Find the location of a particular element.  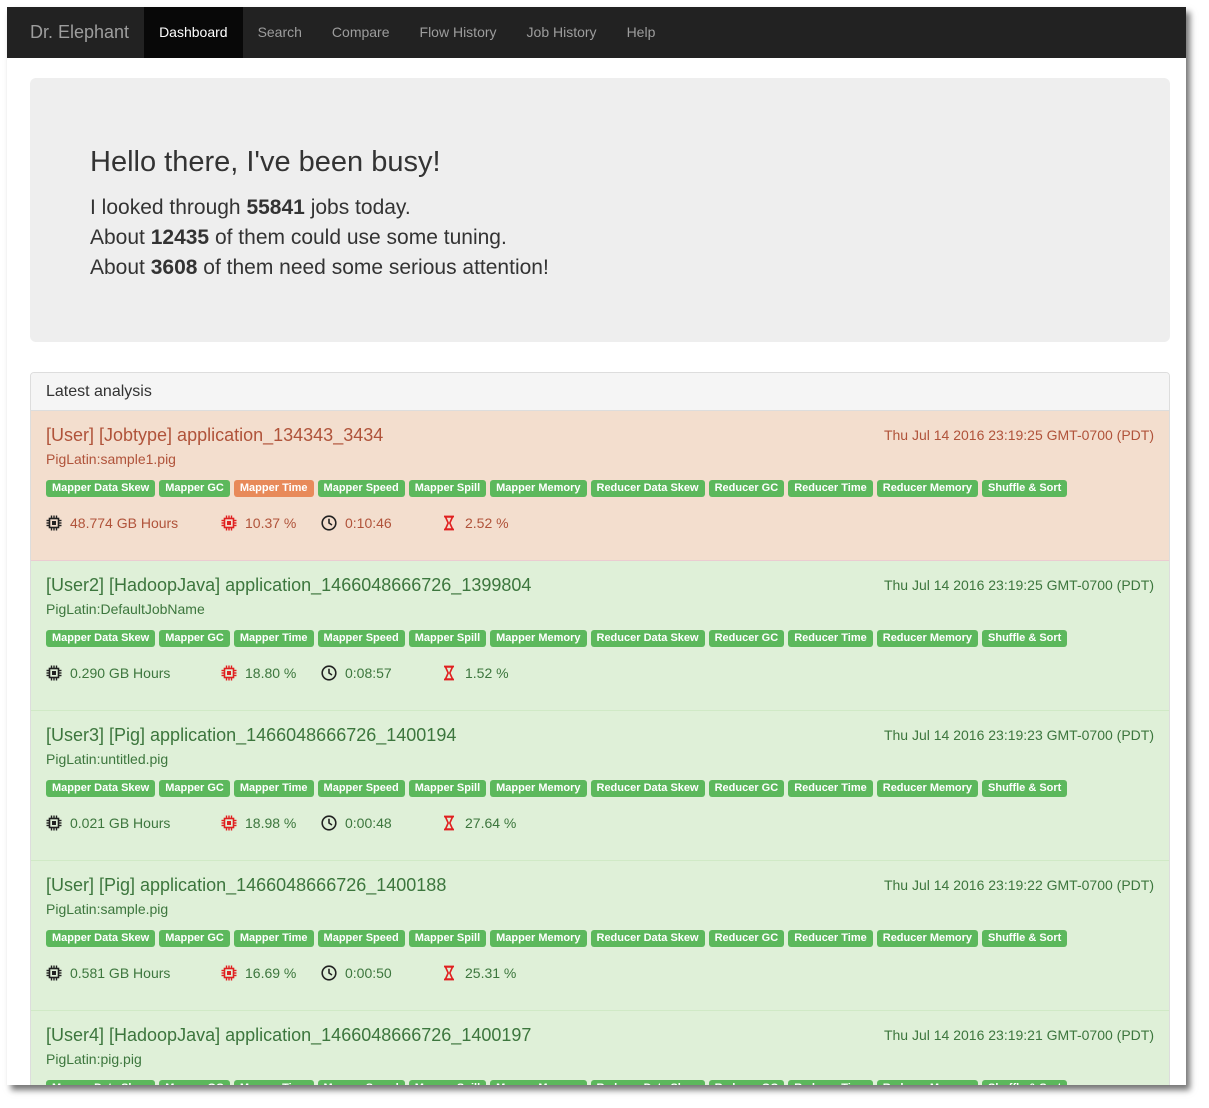

cpu-efficiency: 16.69 % is located at coordinates (271, 973).